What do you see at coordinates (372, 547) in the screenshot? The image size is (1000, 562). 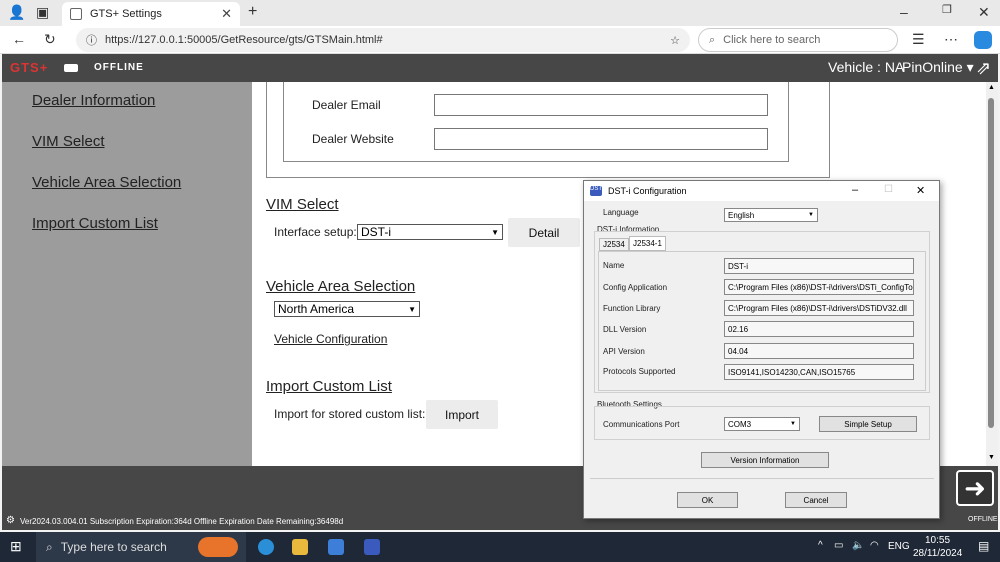 I see `dsti-taskbar-icon` at bounding box center [372, 547].